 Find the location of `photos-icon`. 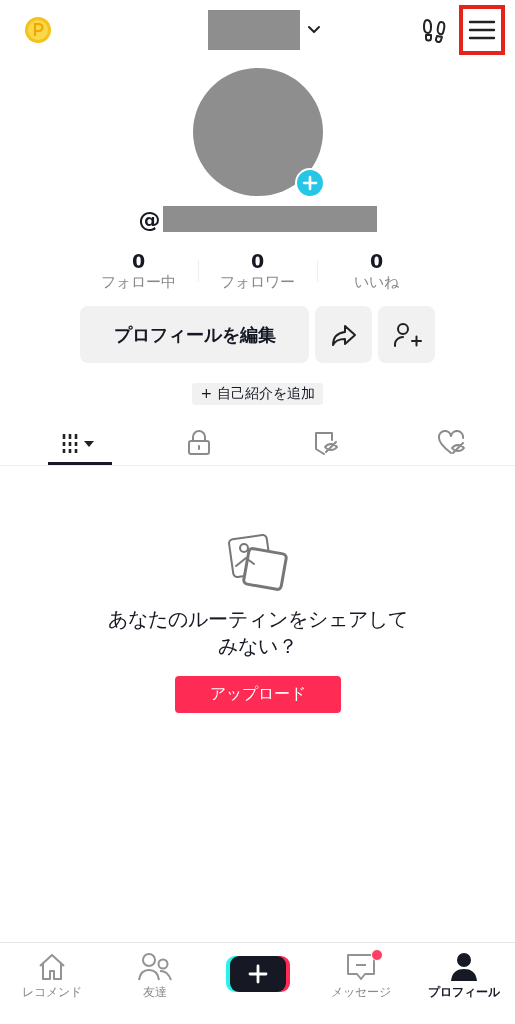

photos-icon is located at coordinates (257, 563).